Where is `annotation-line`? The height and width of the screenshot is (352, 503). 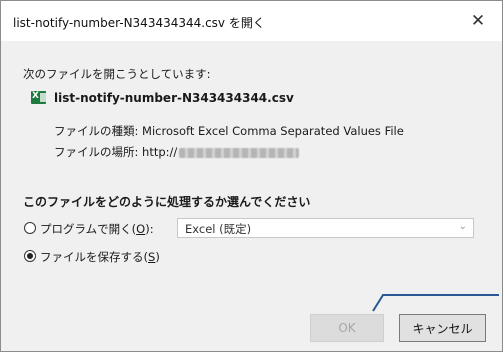
annotation-line is located at coordinates (435, 303).